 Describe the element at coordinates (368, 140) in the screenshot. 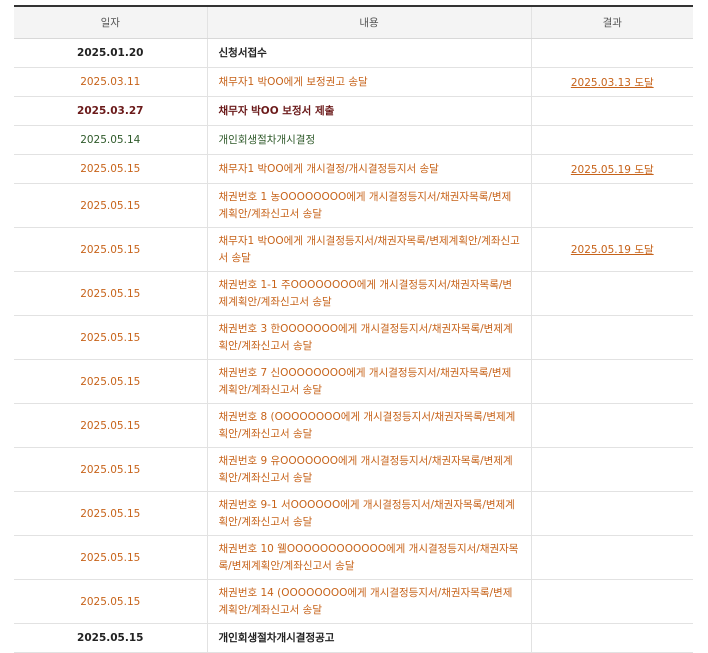

I see `row-content: 개인회생절차개시결정` at that location.